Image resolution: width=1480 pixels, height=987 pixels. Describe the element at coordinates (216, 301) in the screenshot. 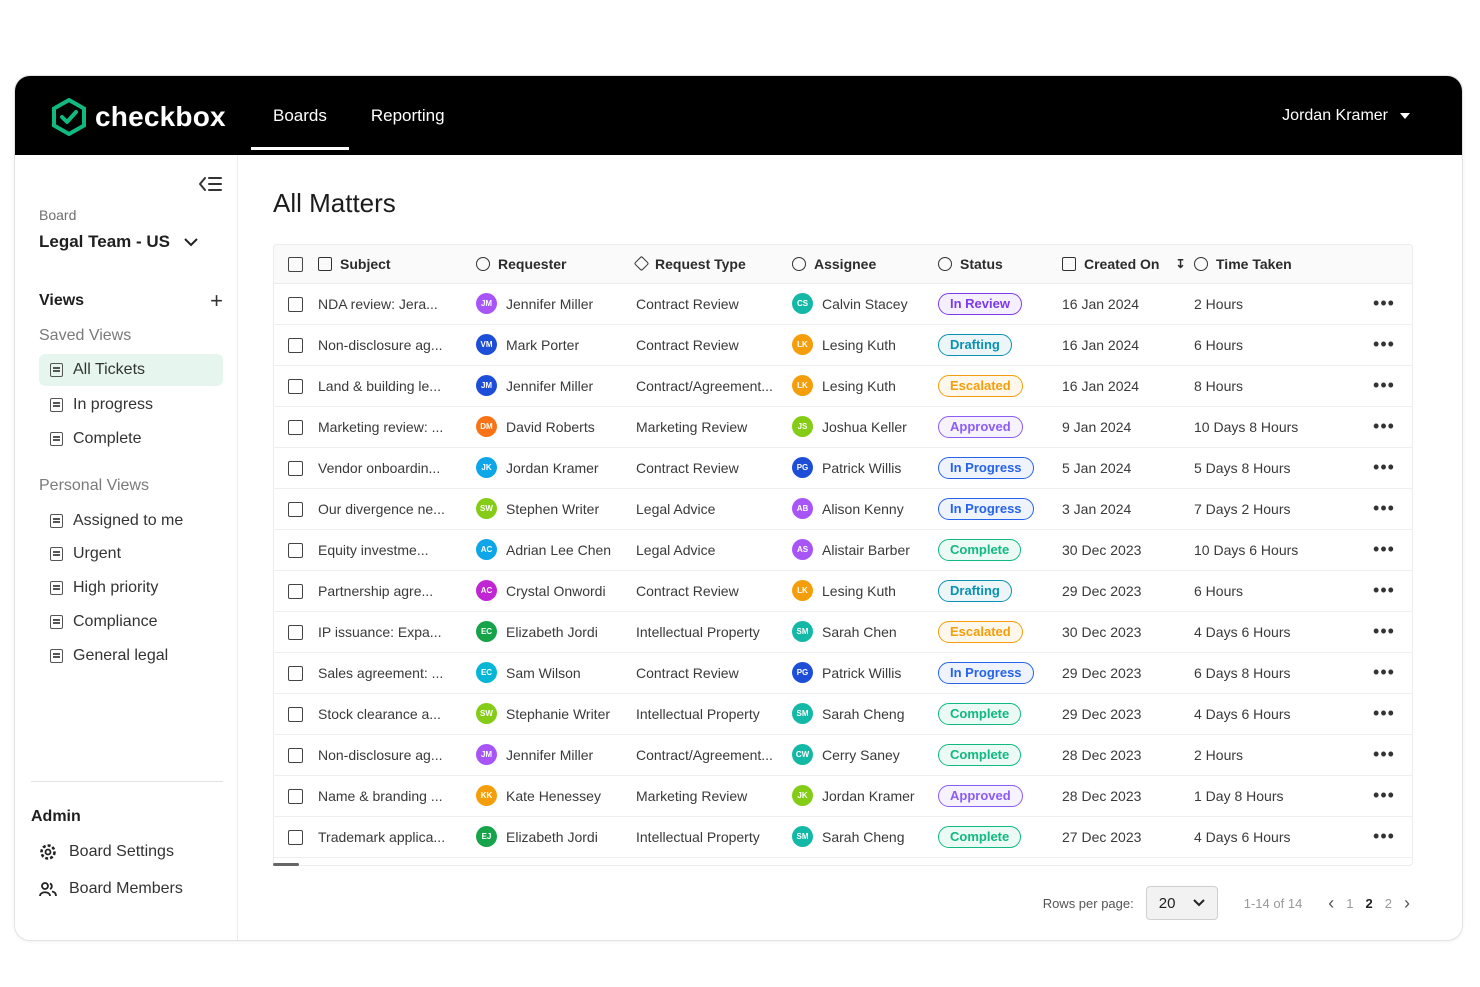

I see `add-view-icon: +` at that location.